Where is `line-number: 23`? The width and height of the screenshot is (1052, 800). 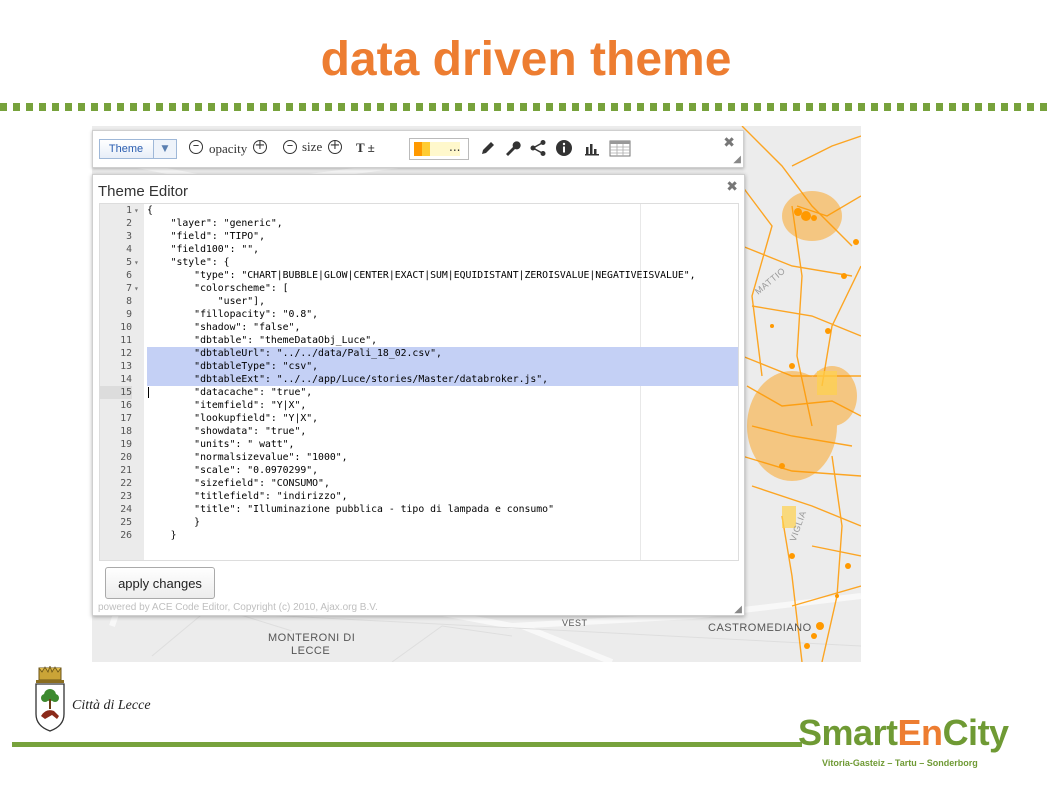 line-number: 23 is located at coordinates (126, 496).